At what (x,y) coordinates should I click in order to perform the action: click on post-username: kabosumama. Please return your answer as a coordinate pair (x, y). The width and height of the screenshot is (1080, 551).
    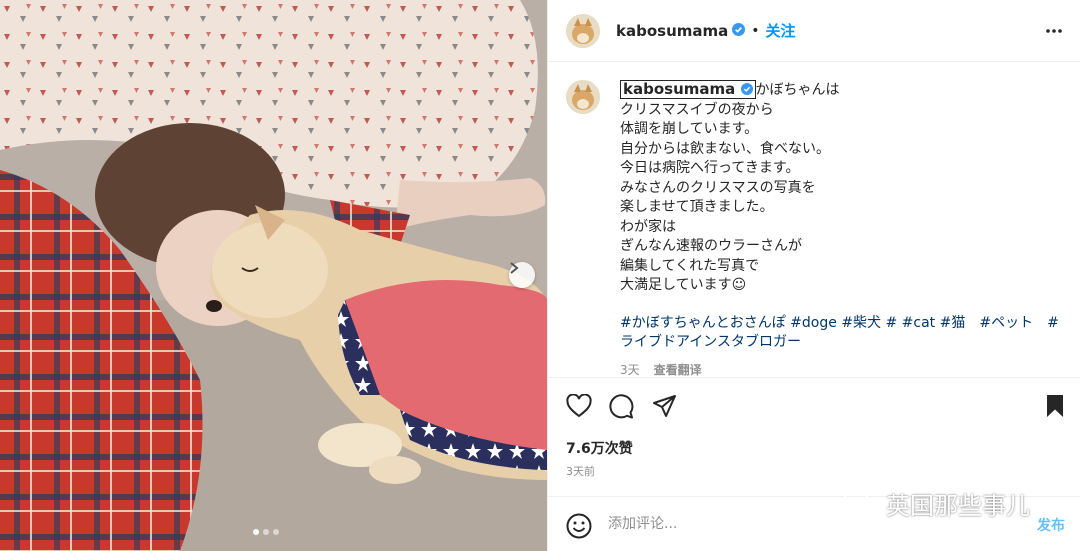
    Looking at the image, I should click on (672, 31).